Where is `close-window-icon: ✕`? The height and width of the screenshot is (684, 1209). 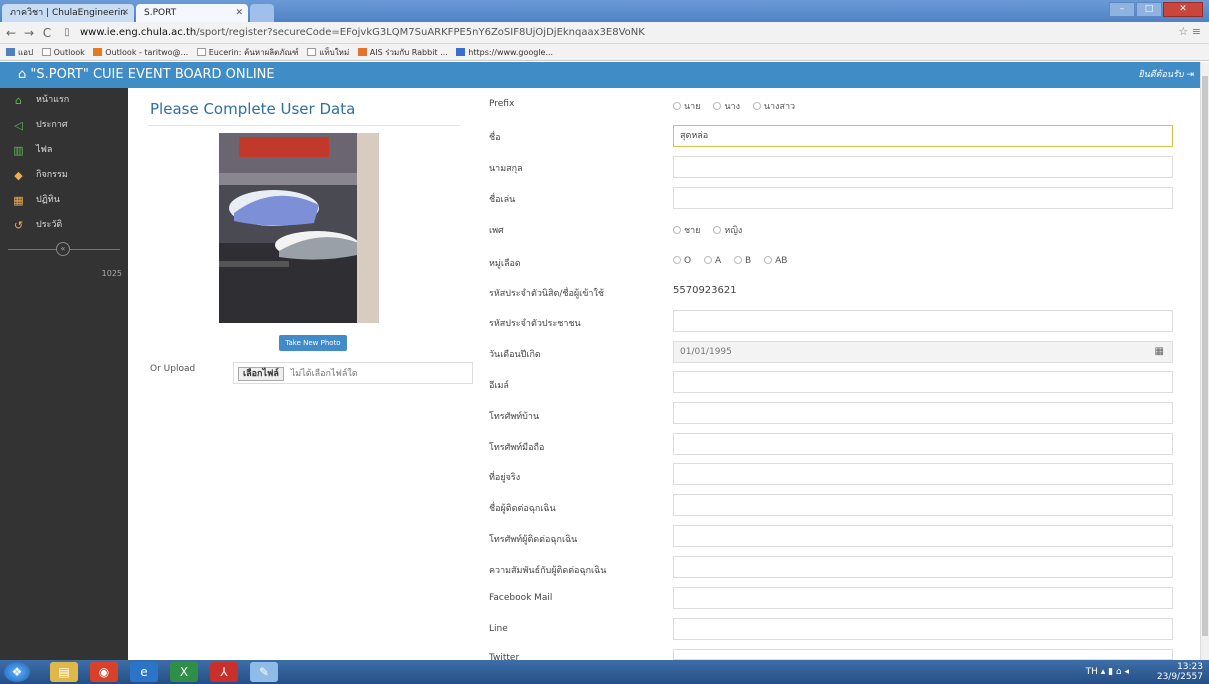 close-window-icon: ✕ is located at coordinates (1183, 9).